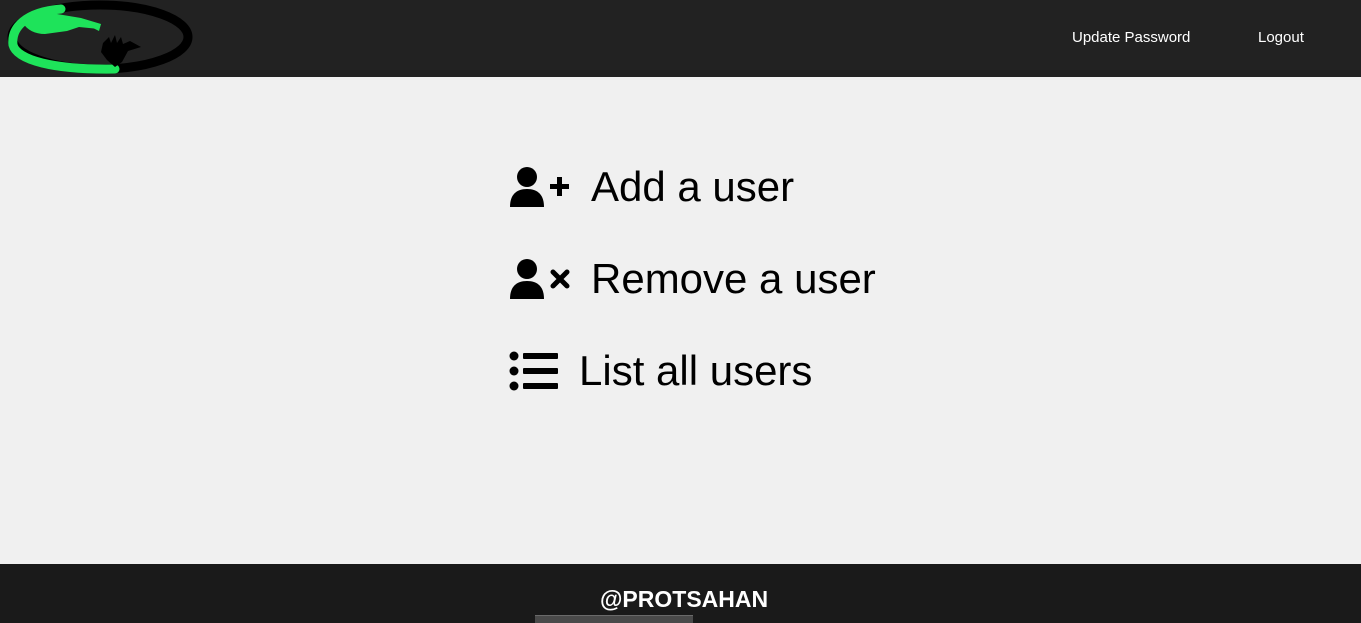  I want to click on update-password-link: Update Password, so click(1131, 38).